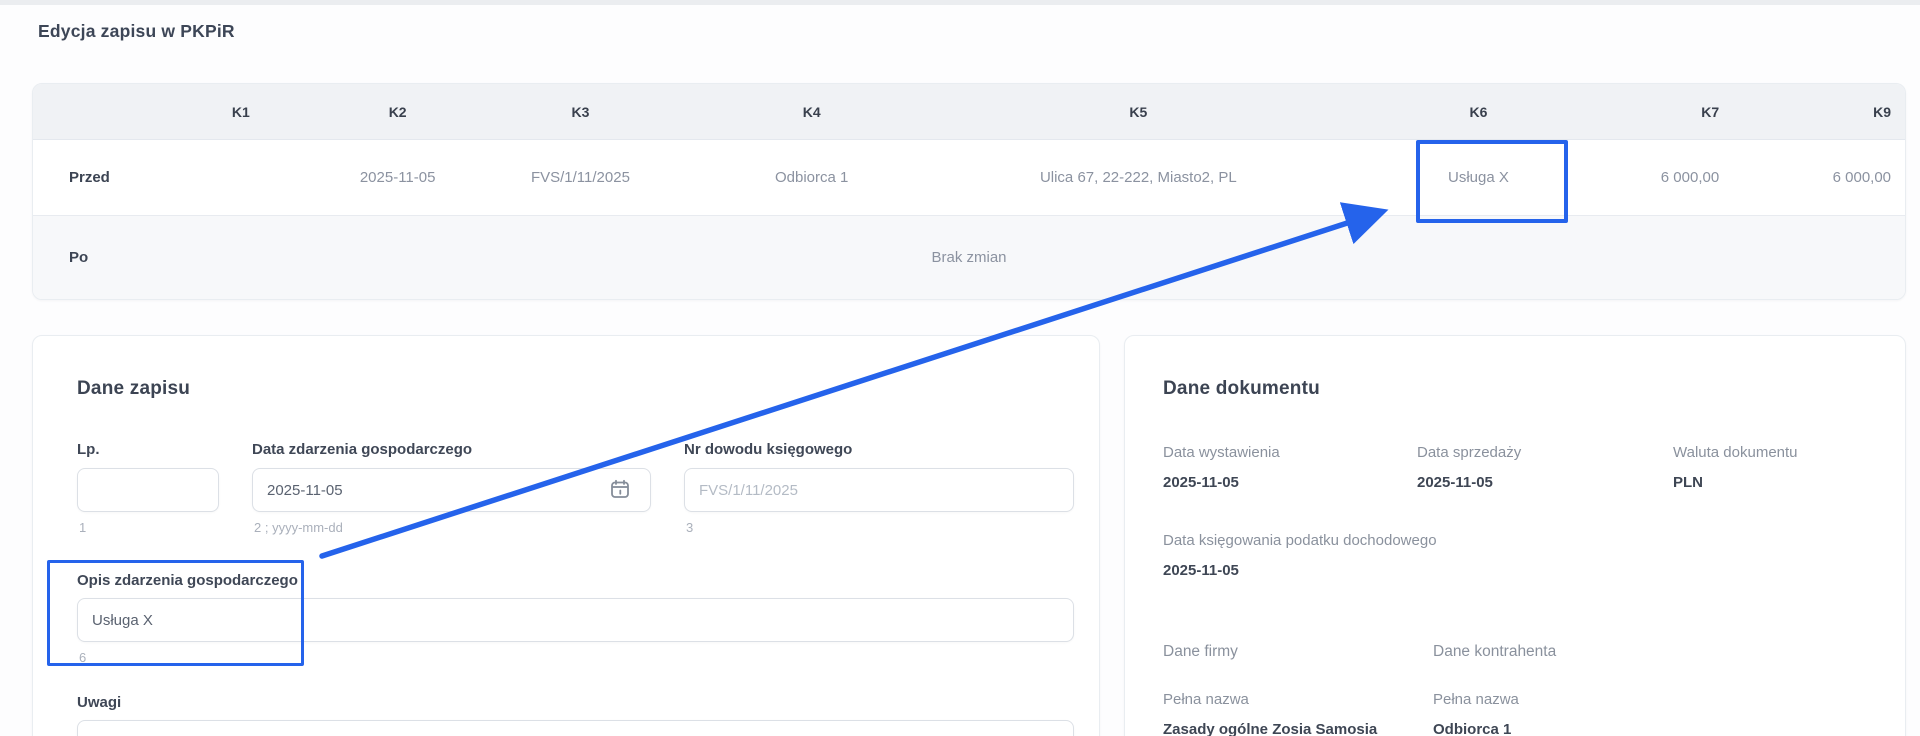 The width and height of the screenshot is (1920, 736). I want to click on column-header-k4: K4, so click(811, 111).